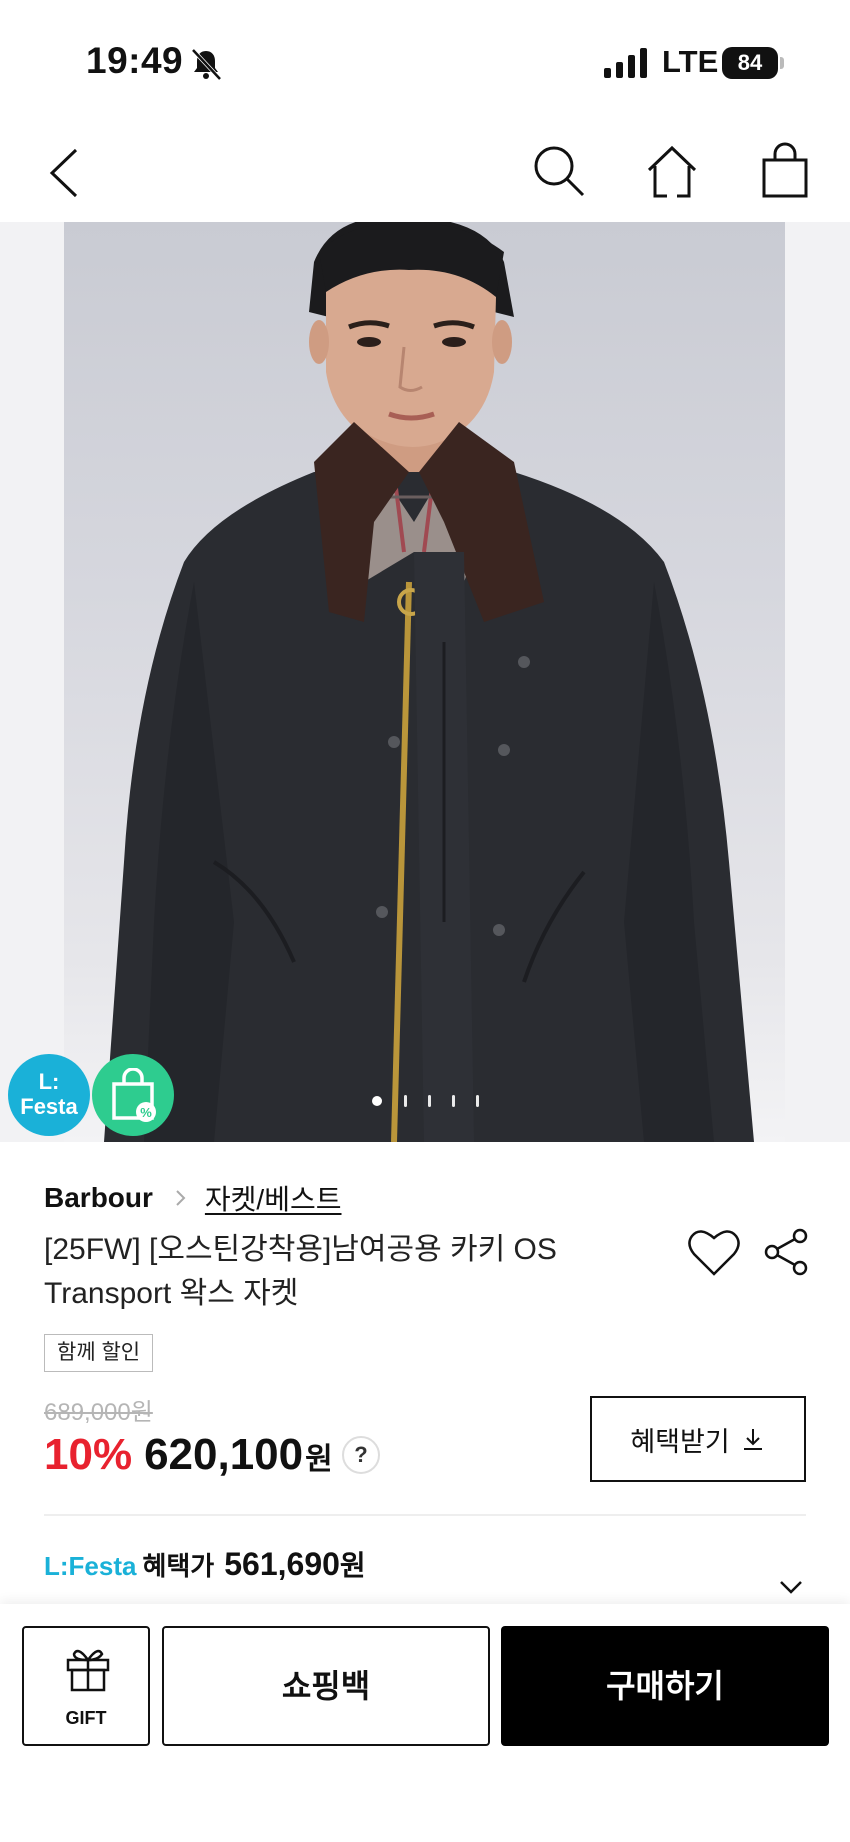  I want to click on chevron-down-icon, so click(791, 1587).